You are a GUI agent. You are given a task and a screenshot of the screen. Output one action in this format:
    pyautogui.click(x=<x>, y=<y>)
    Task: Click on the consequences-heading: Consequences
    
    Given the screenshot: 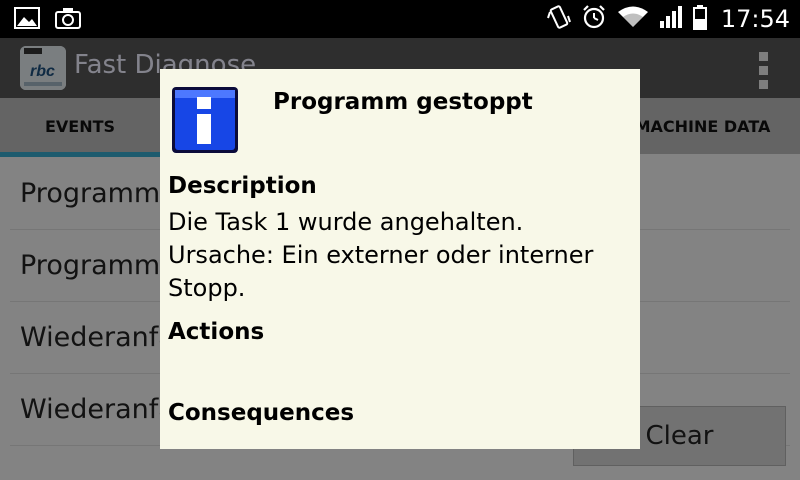 What is the action you would take?
    pyautogui.click(x=261, y=413)
    